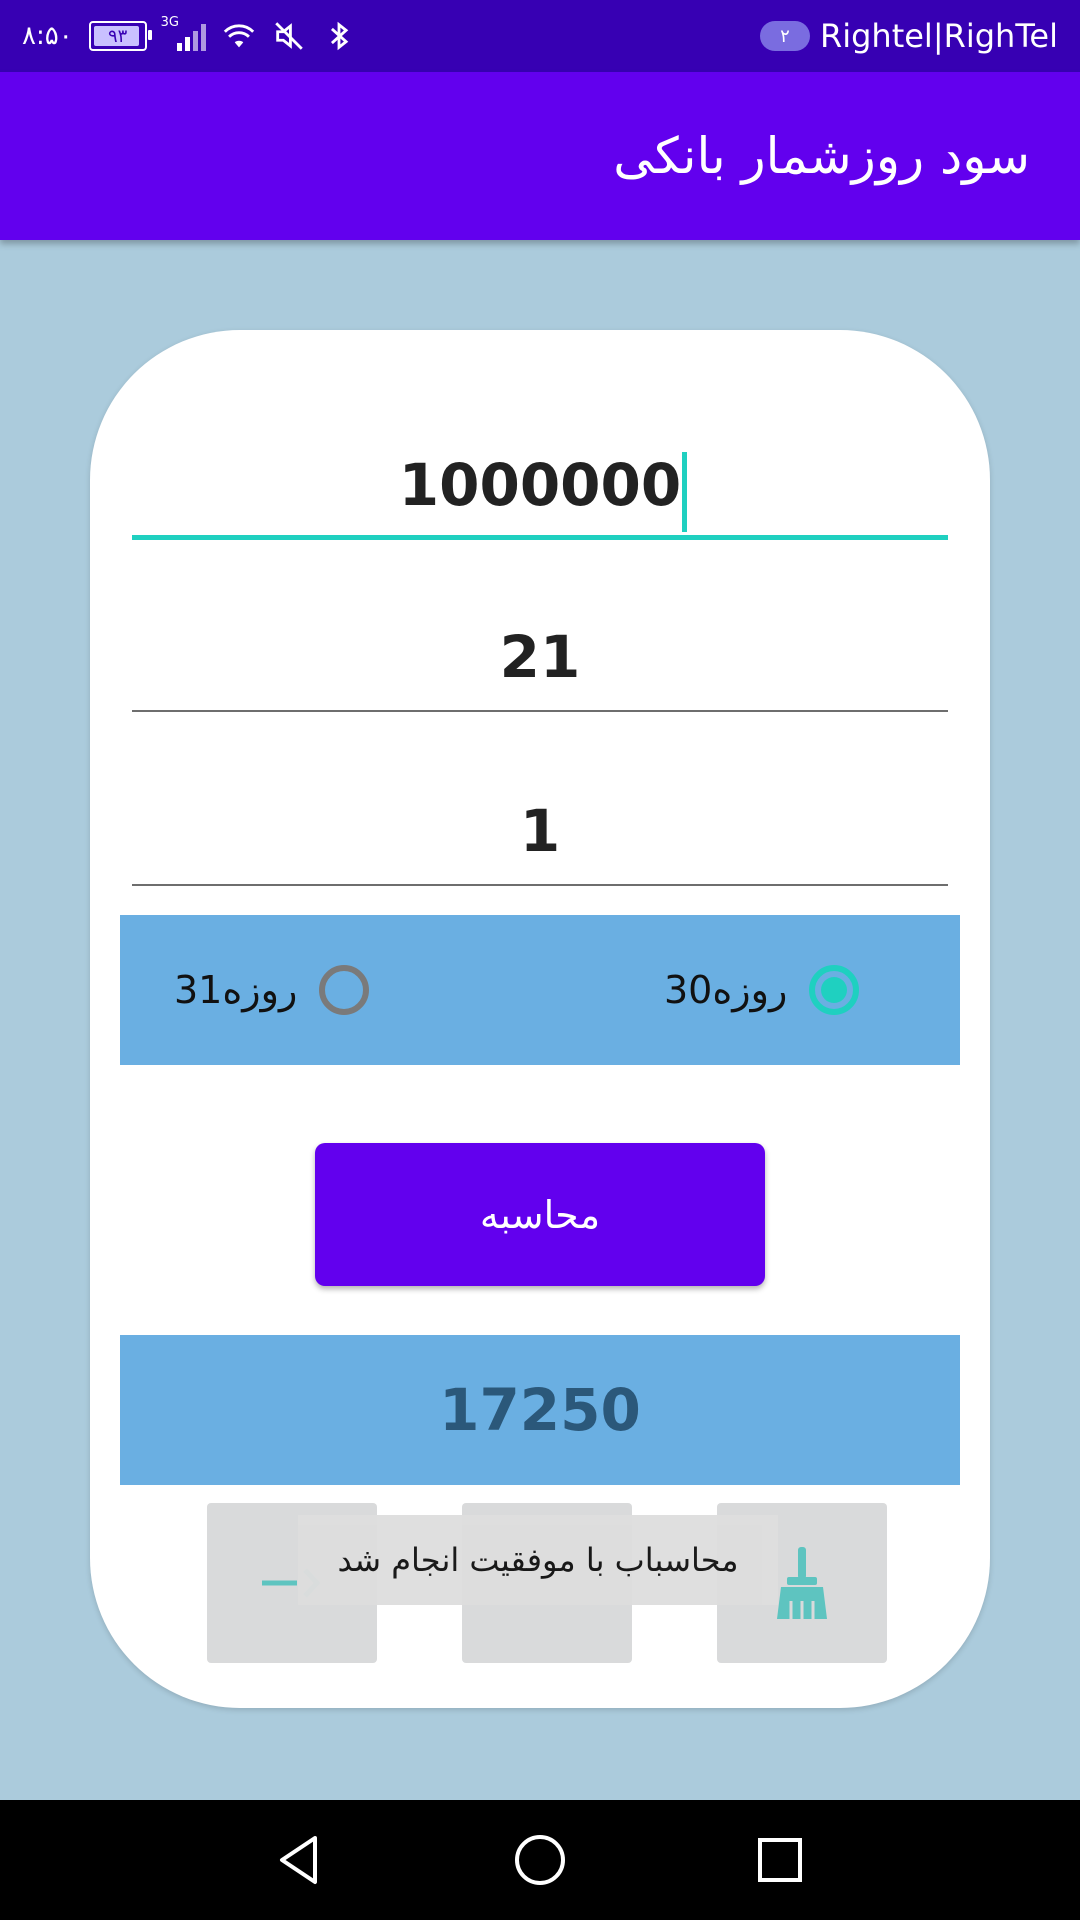 The height and width of the screenshot is (1920, 1080). Describe the element at coordinates (339, 36) in the screenshot. I see `bluetooth-icon` at that location.